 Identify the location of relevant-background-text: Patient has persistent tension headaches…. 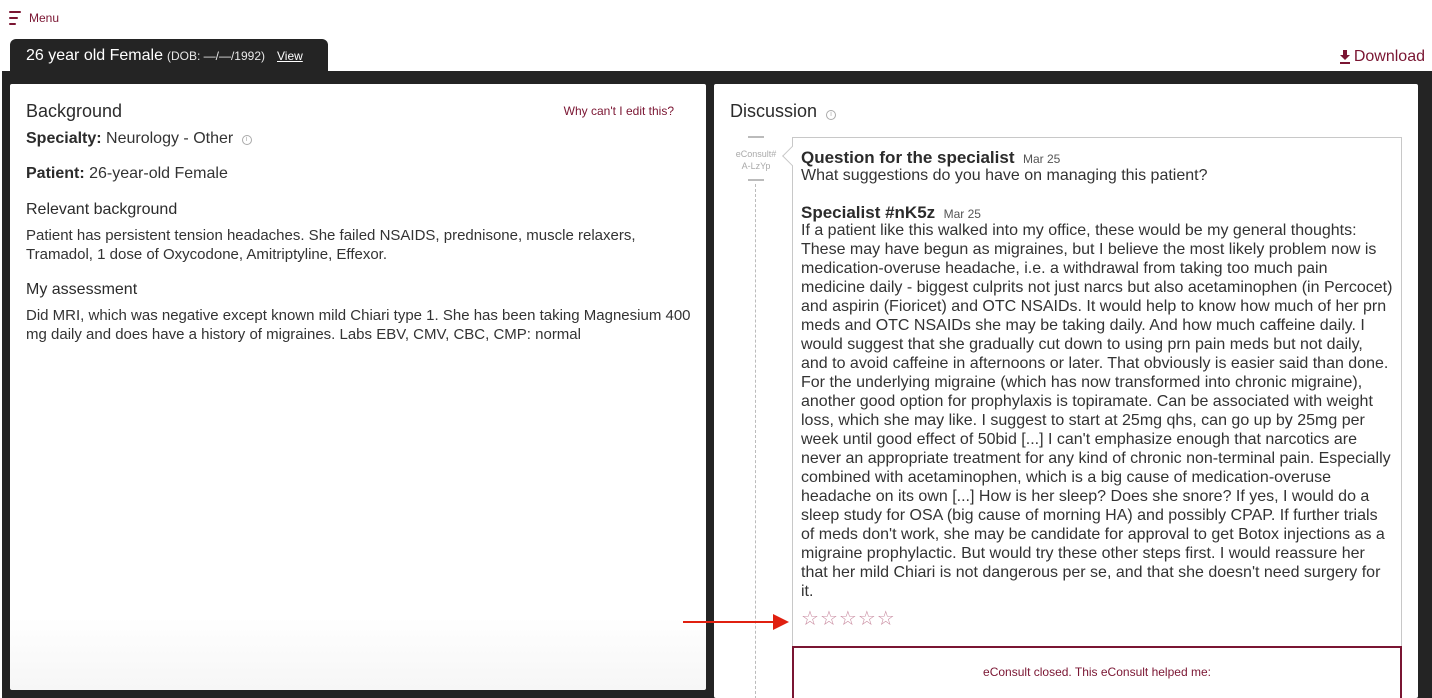
(331, 245).